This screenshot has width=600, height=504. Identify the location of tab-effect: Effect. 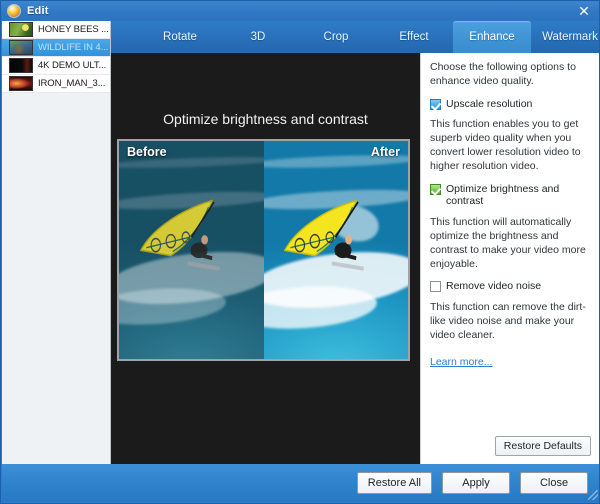
(414, 37).